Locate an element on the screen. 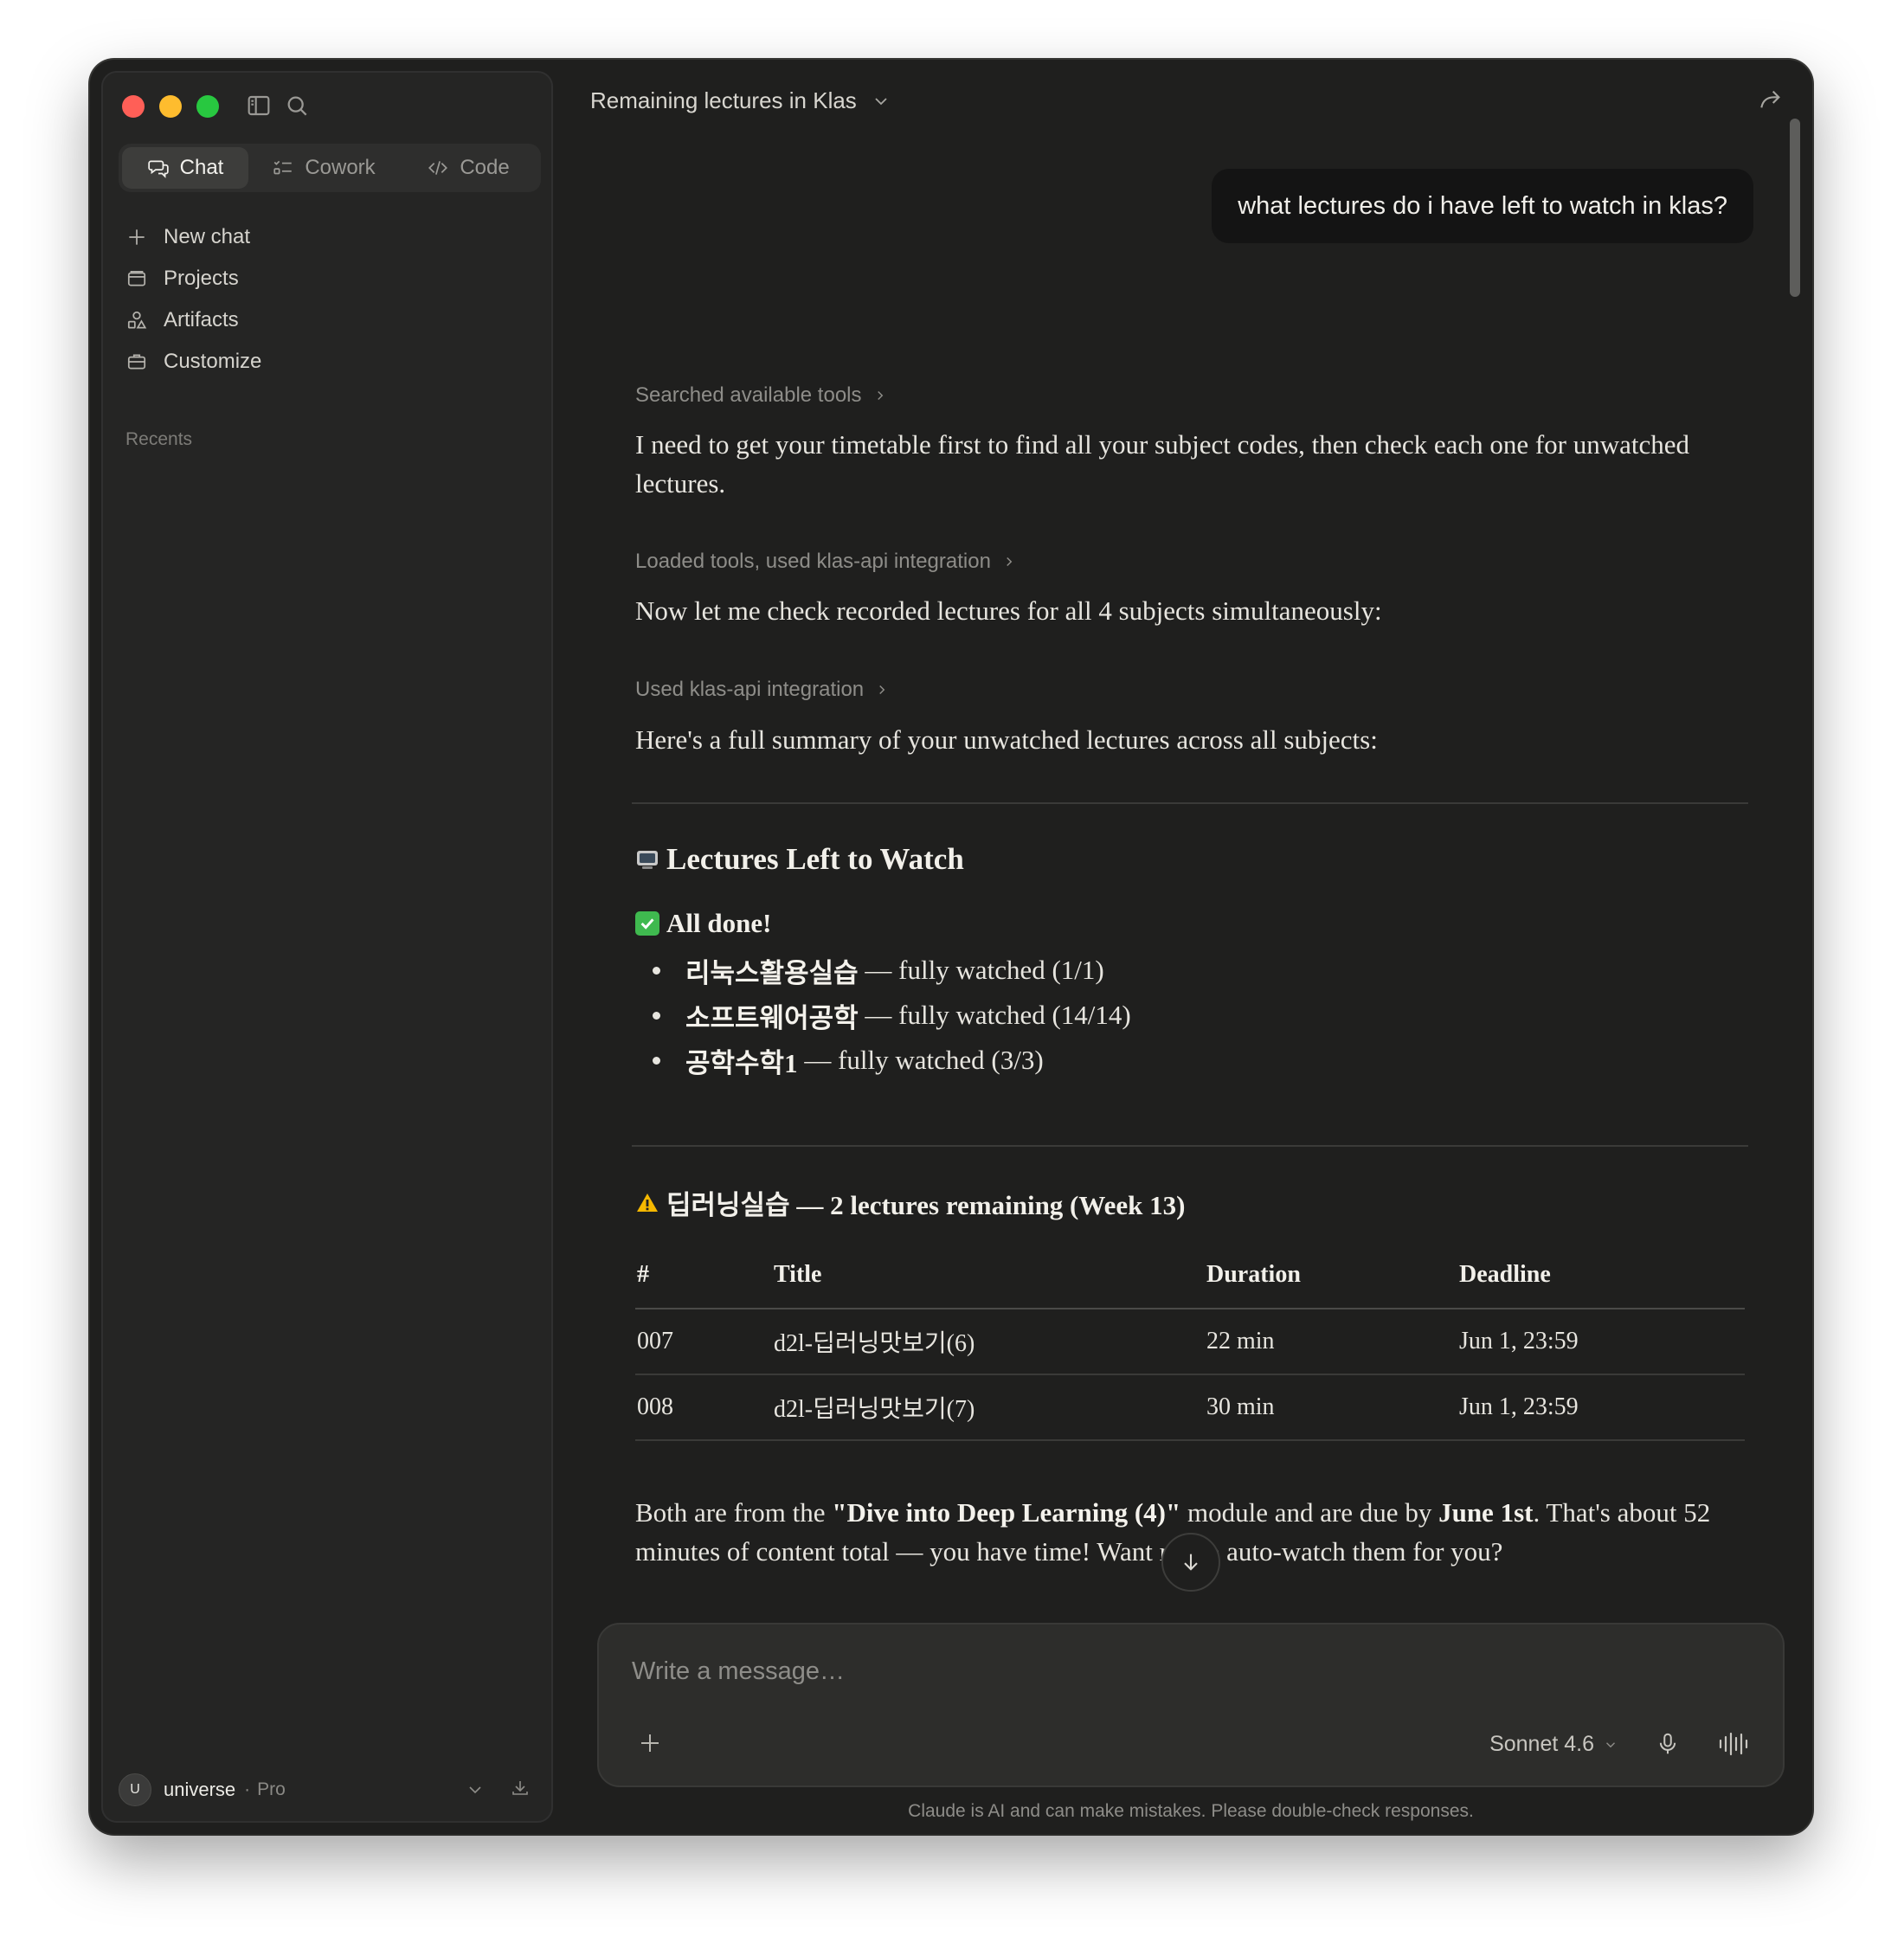 Image resolution: width=1904 pixels, height=1956 pixels. closing-text: Both are from the is located at coordinates (734, 1512).